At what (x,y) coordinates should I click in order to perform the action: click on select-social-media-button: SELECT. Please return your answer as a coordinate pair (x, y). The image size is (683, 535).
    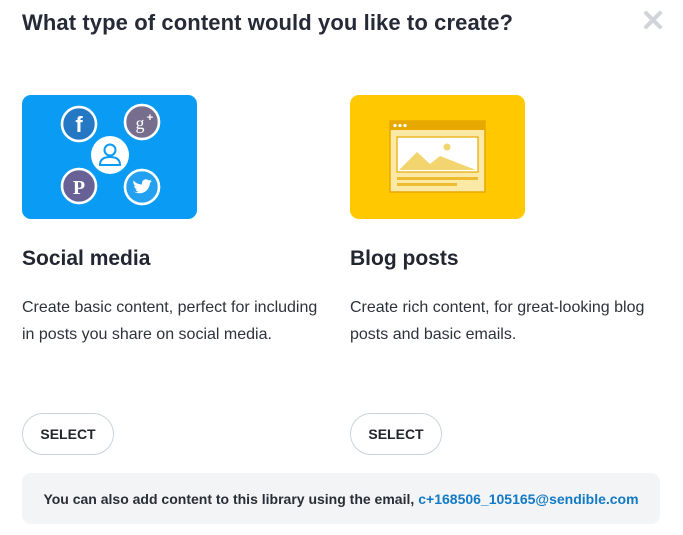
    Looking at the image, I should click on (68, 434).